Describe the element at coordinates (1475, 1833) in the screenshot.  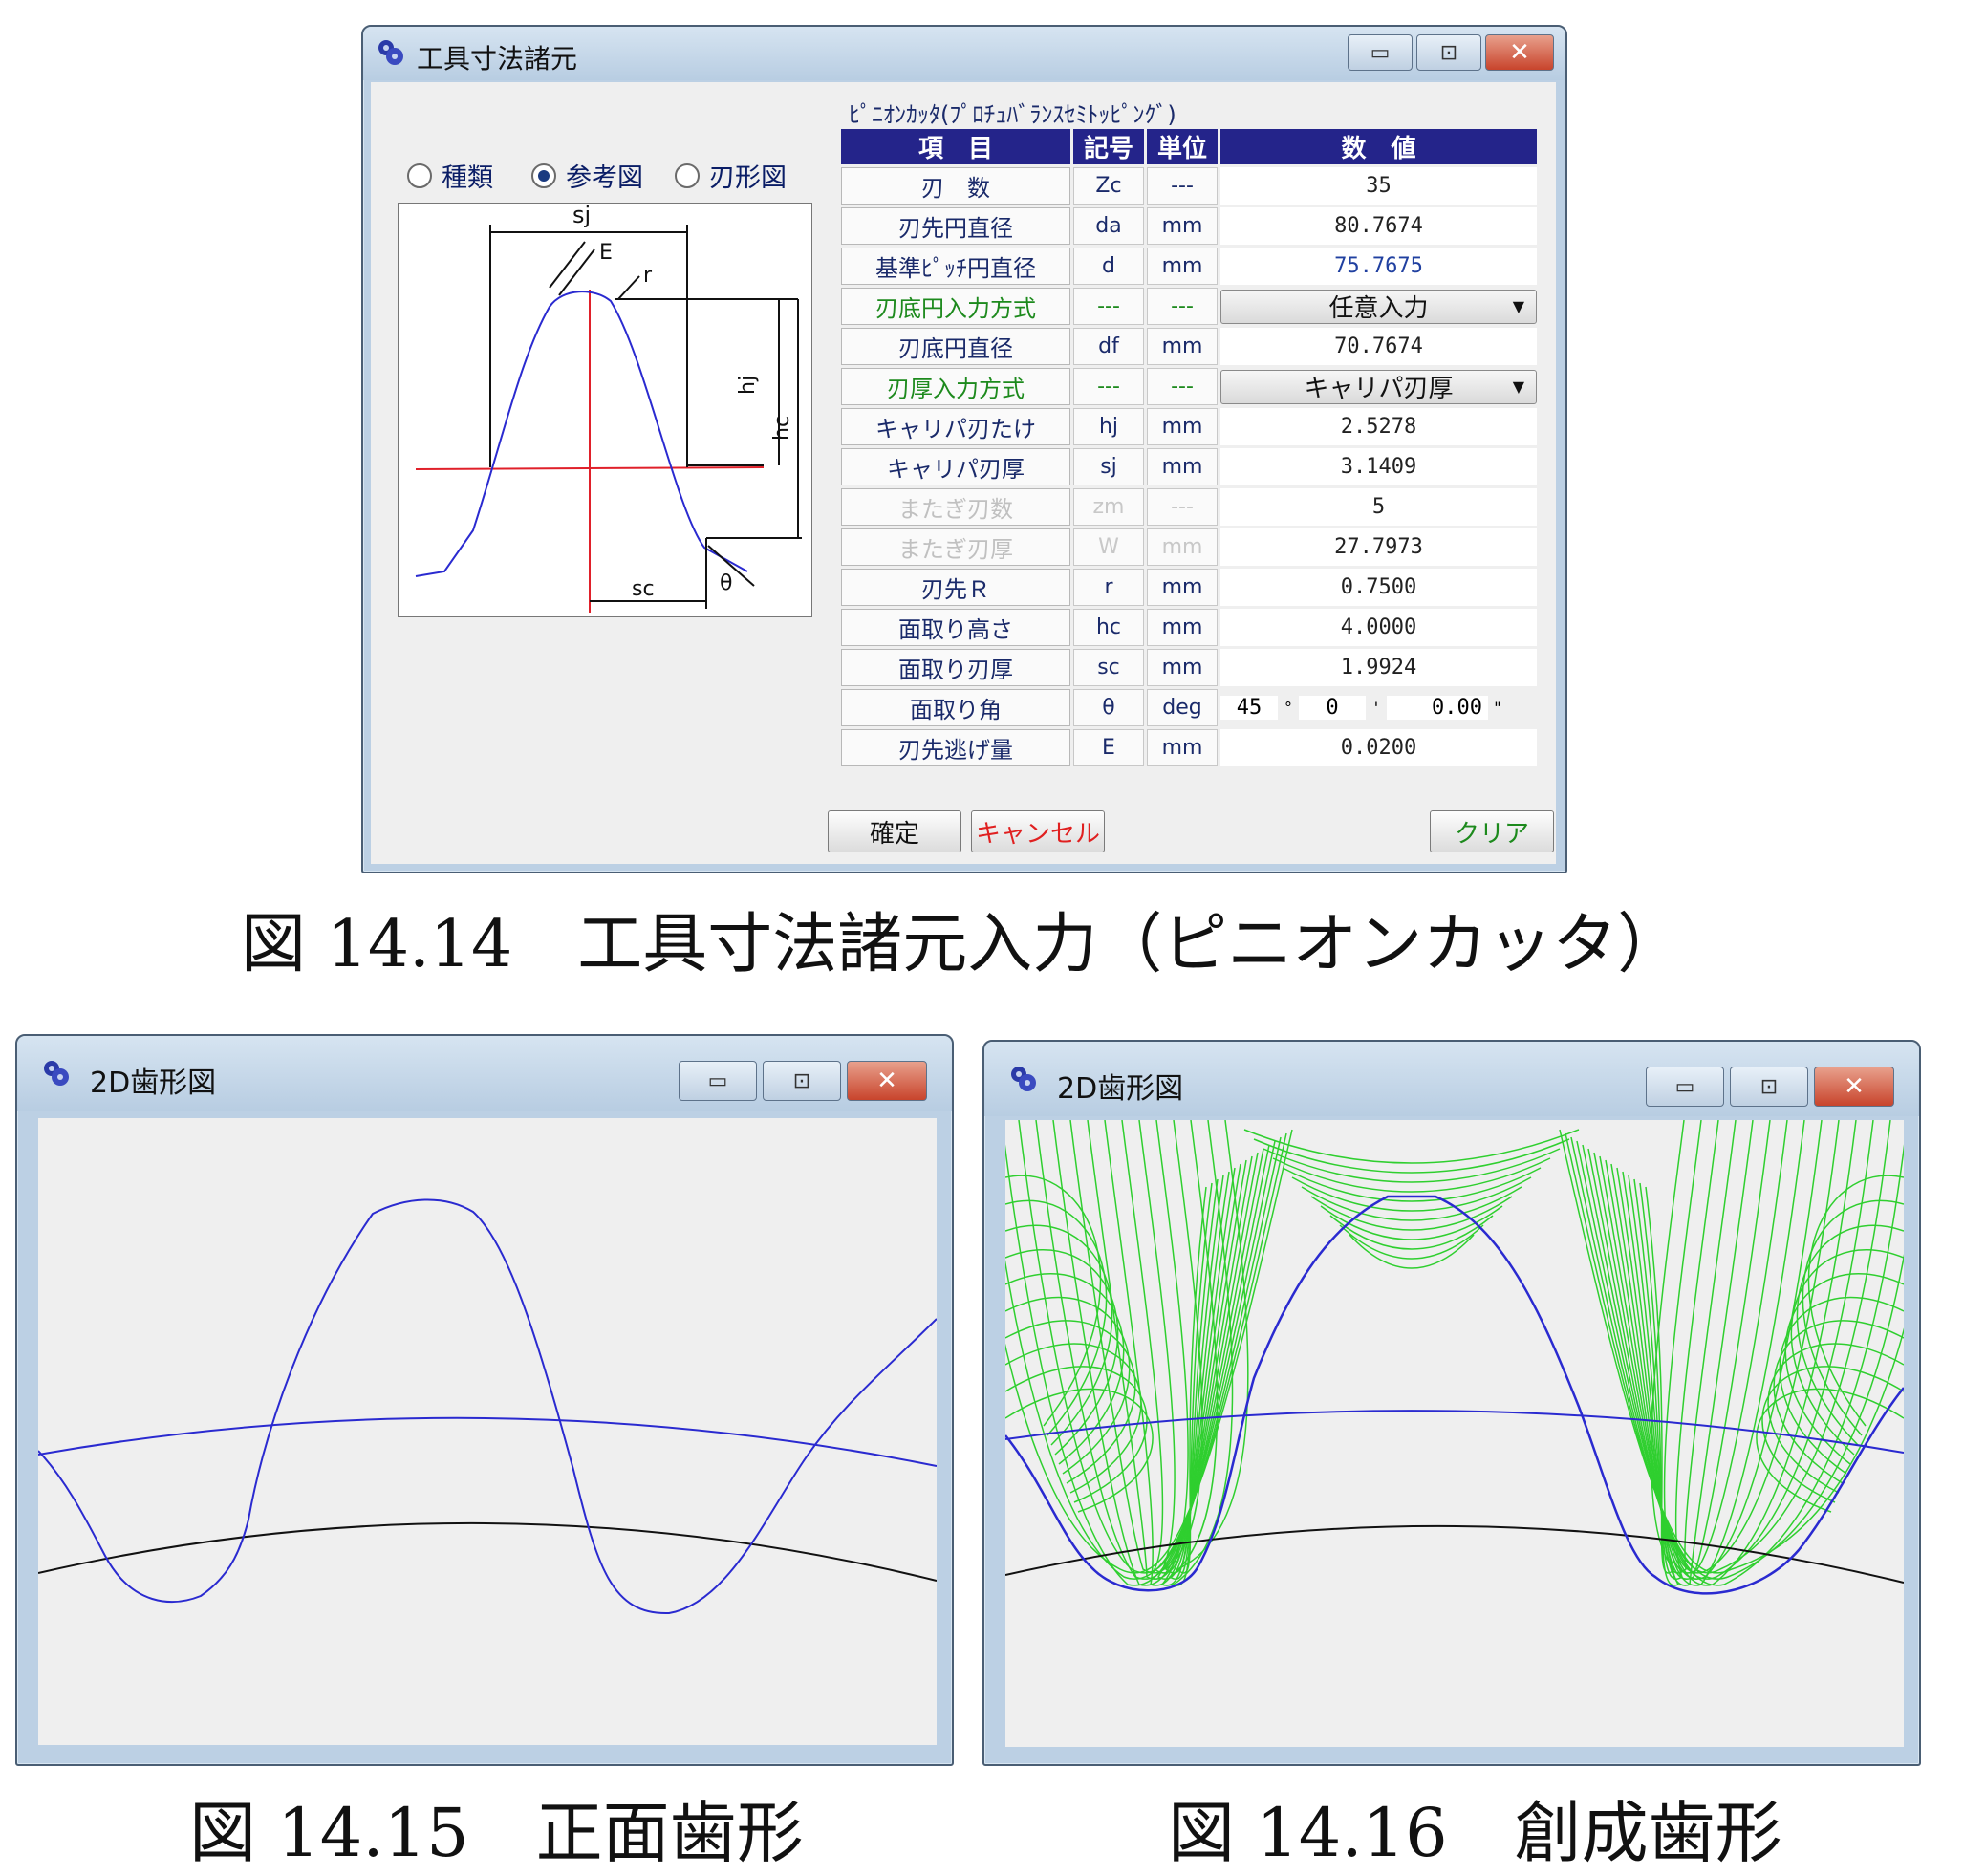
I see `caption-fig-14-16: 図 14.16 創成歯形` at that location.